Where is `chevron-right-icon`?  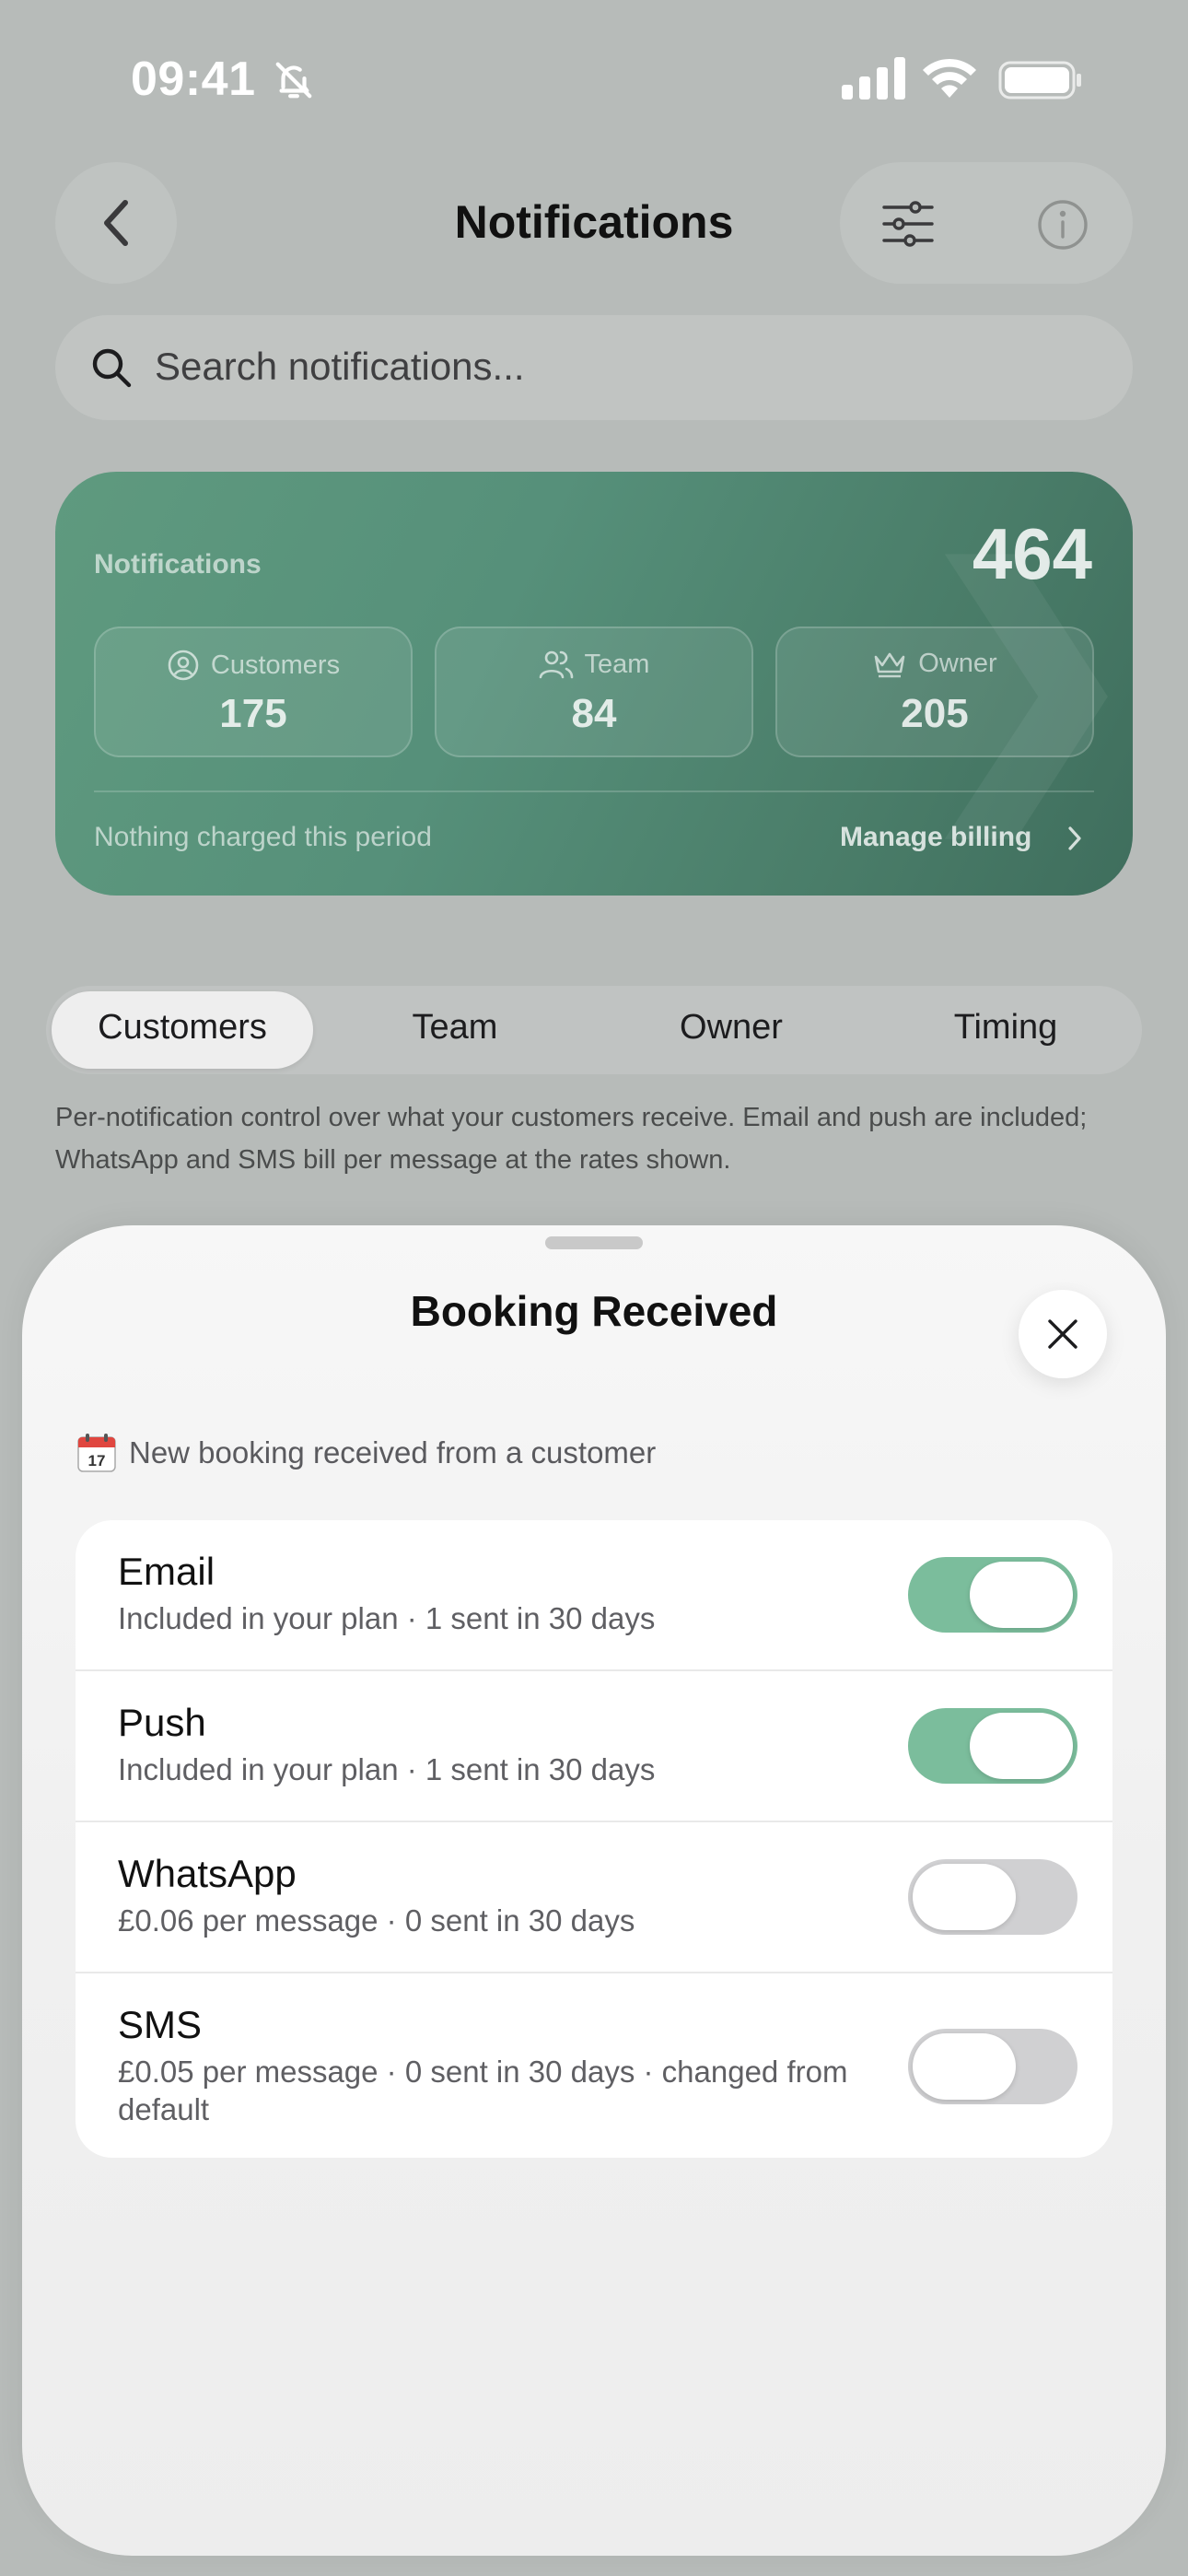 chevron-right-icon is located at coordinates (1074, 838).